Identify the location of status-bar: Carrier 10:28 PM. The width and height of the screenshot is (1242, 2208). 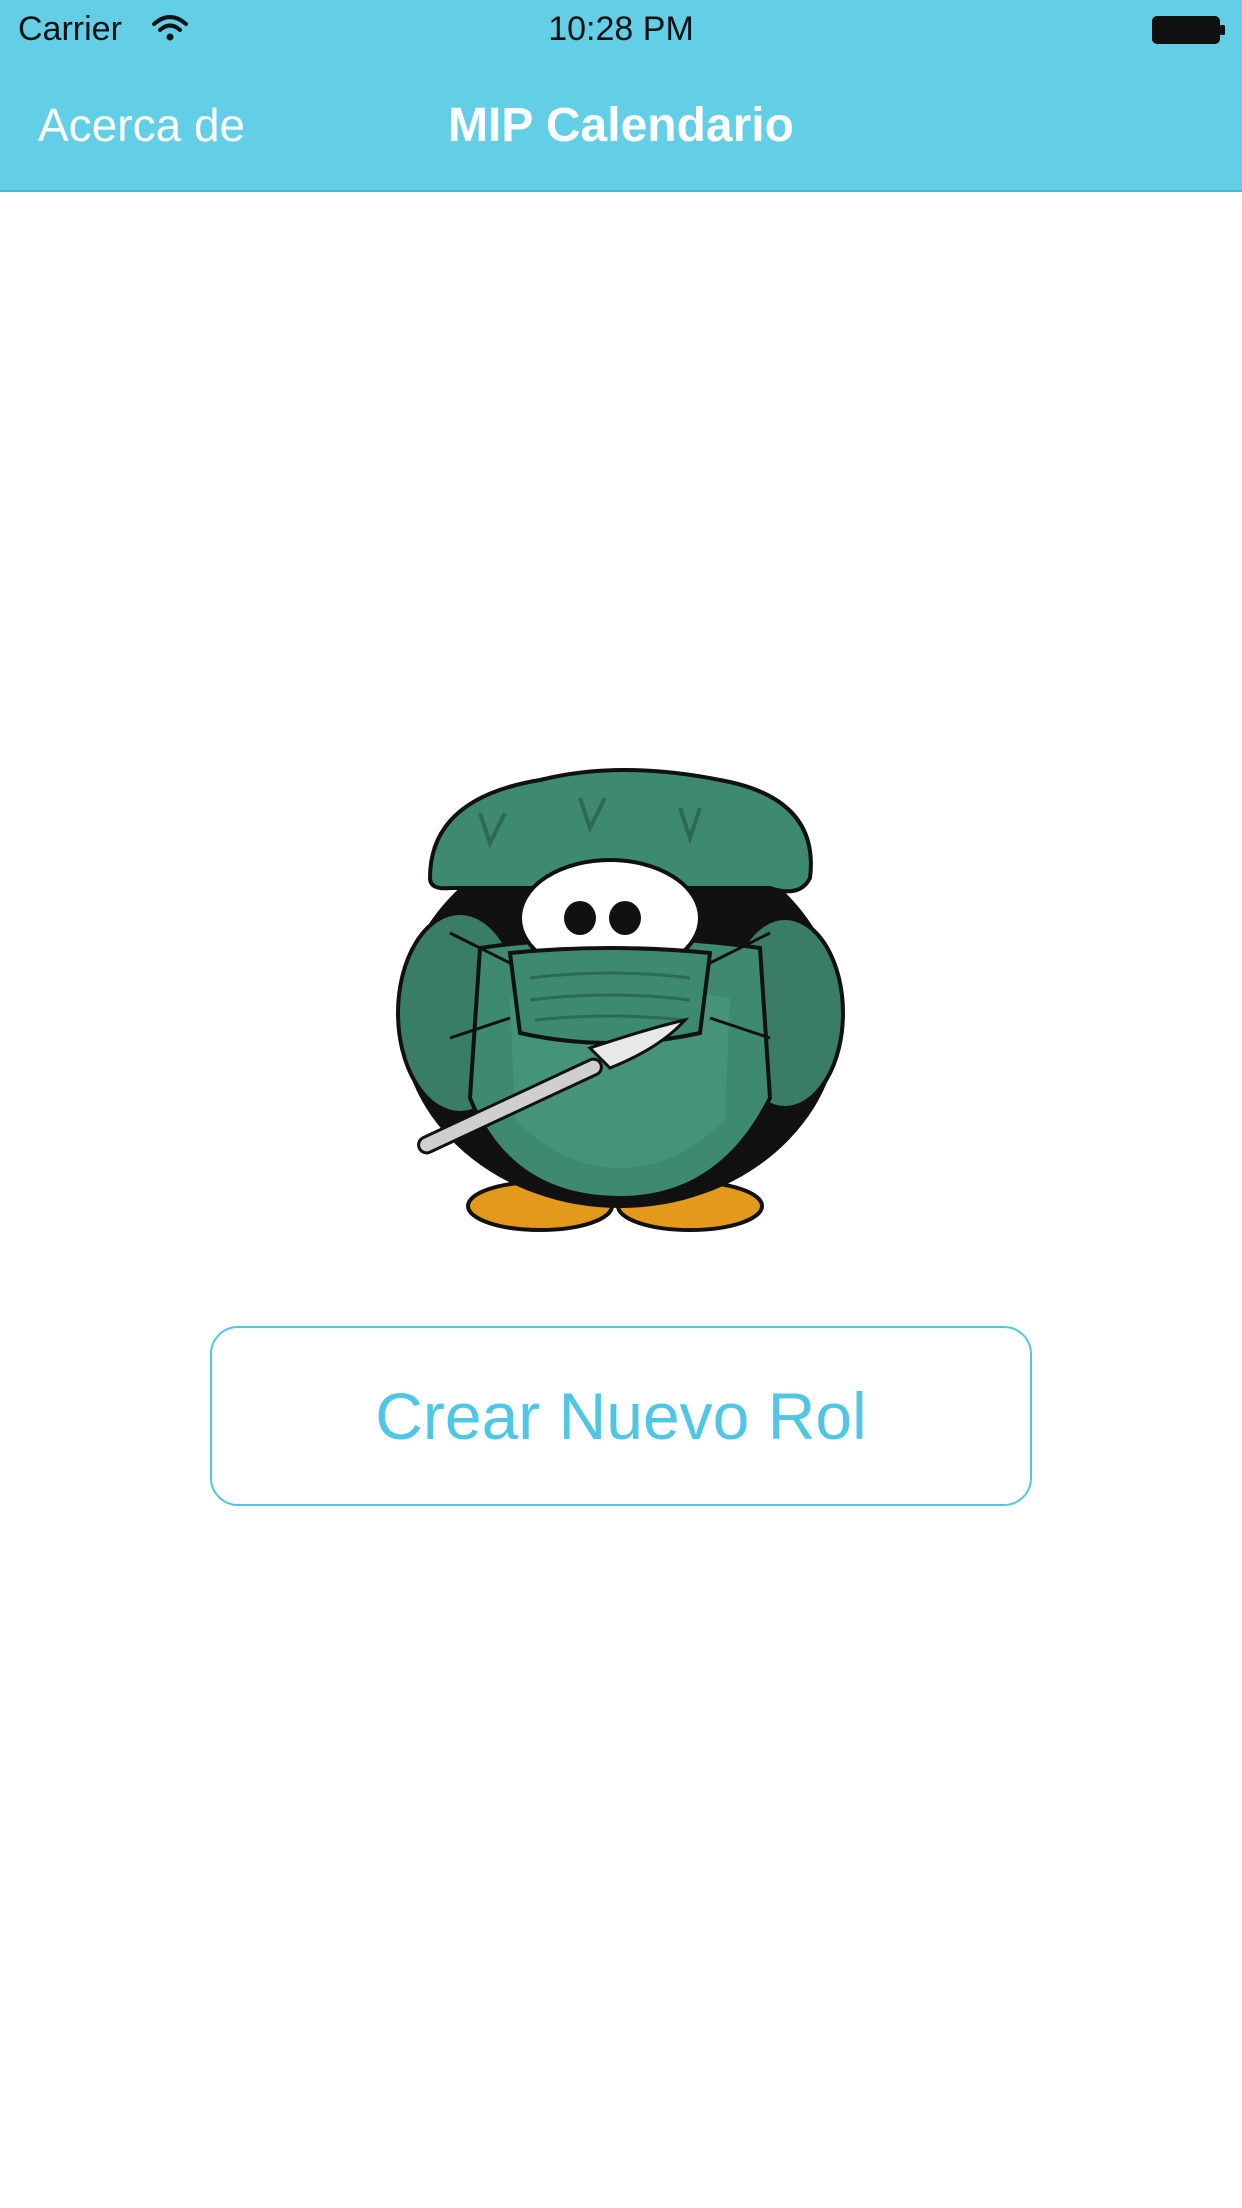
(621, 30).